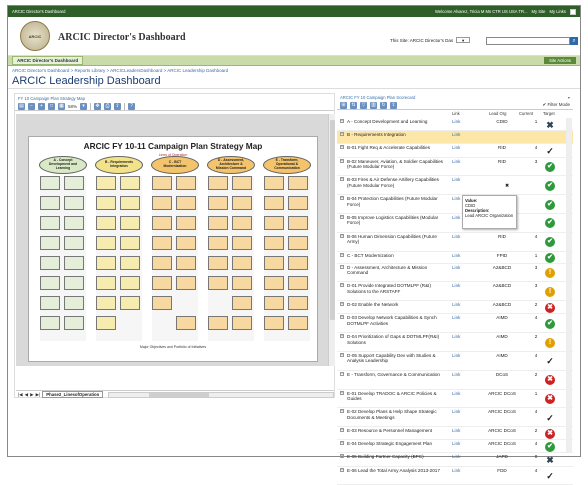  Describe the element at coordinates (528, 41) in the screenshot. I see `search-input` at that location.